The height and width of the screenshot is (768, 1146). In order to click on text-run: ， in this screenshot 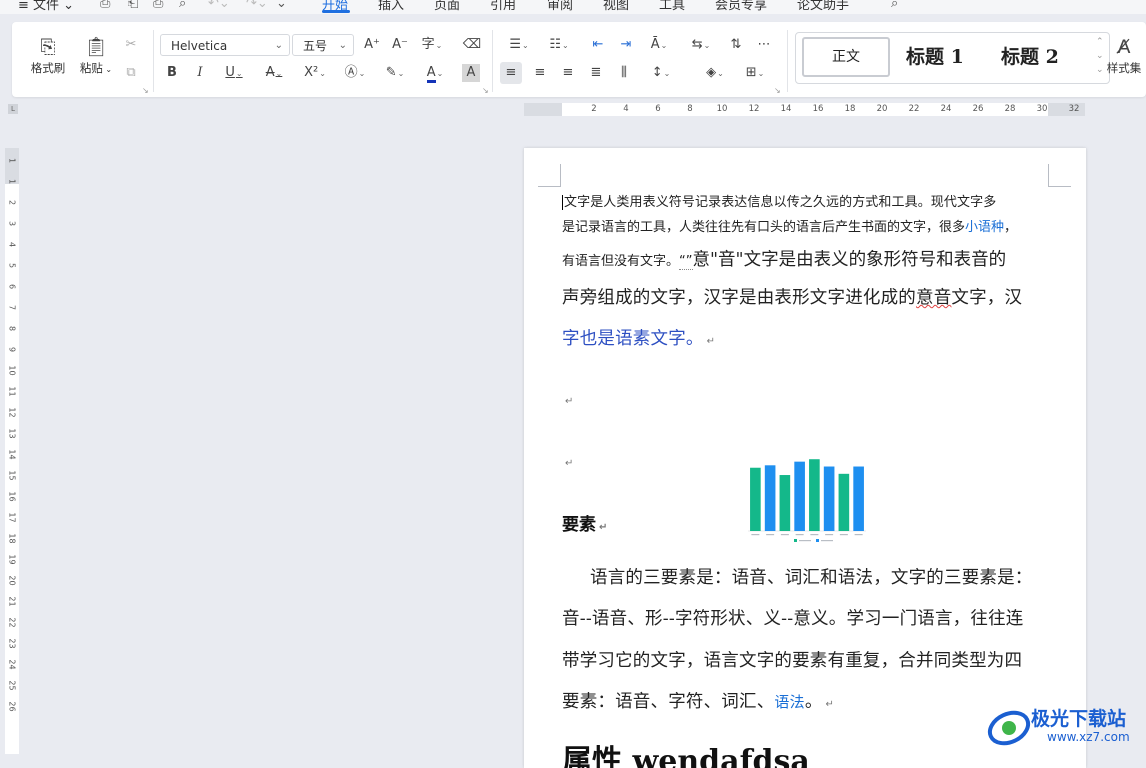, I will do `click(1011, 227)`.